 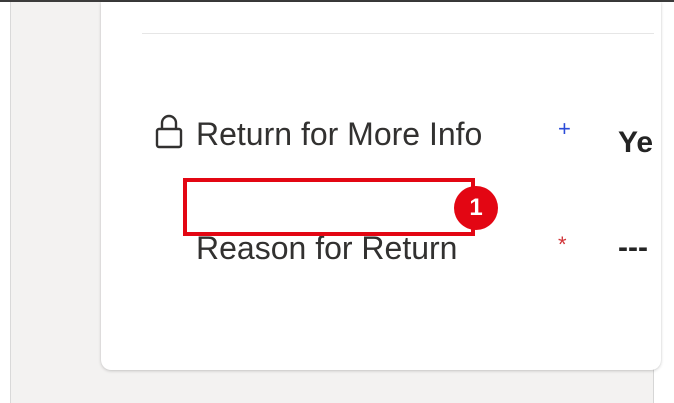 I want to click on return-for-more-info-label: Return for More Info, so click(x=339, y=134).